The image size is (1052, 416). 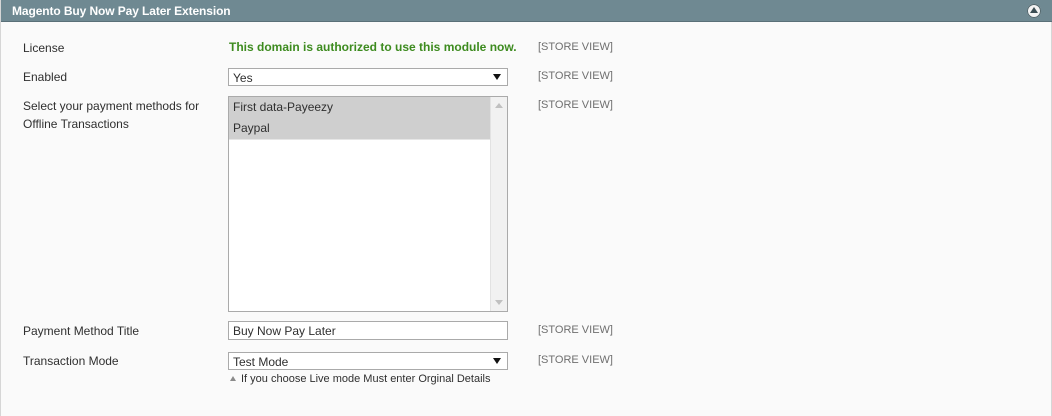 What do you see at coordinates (526, 11) in the screenshot?
I see `section-header: Magento Buy Now Pay Later Extension` at bounding box center [526, 11].